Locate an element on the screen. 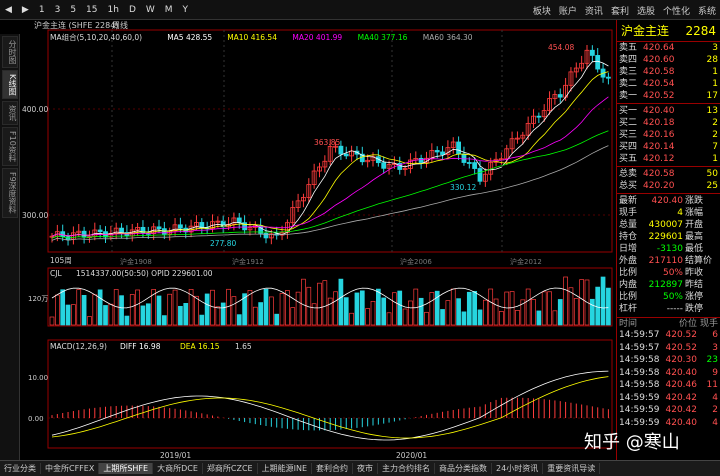  period-button-10: Y is located at coordinates (186, 10).